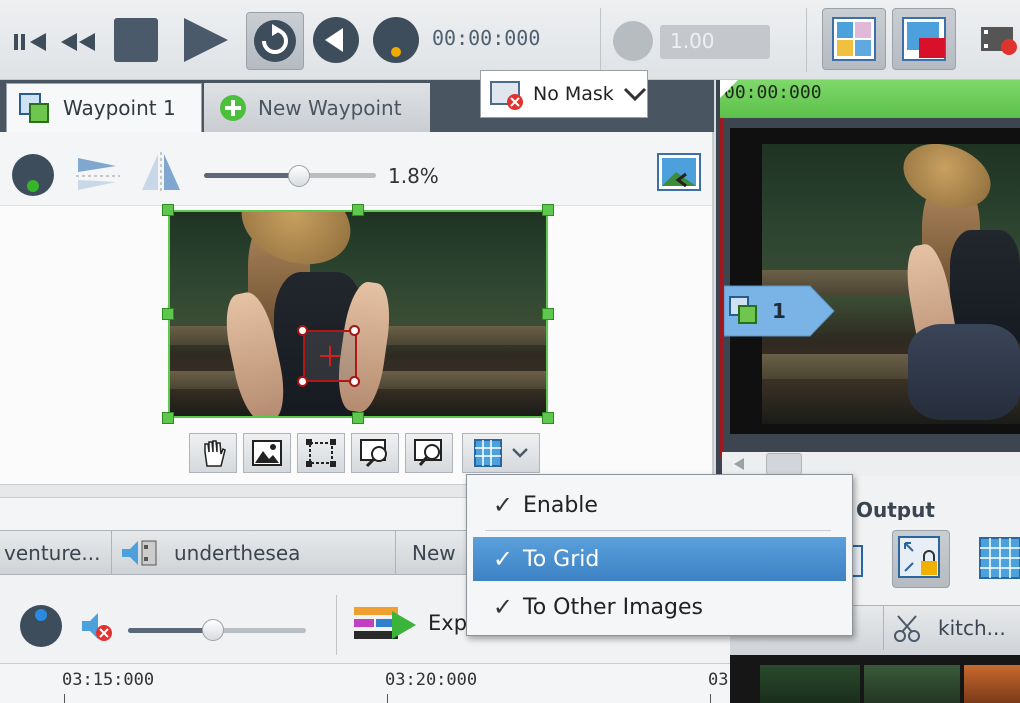  What do you see at coordinates (413, 176) in the screenshot?
I see `zoom-percent: 1.8%` at bounding box center [413, 176].